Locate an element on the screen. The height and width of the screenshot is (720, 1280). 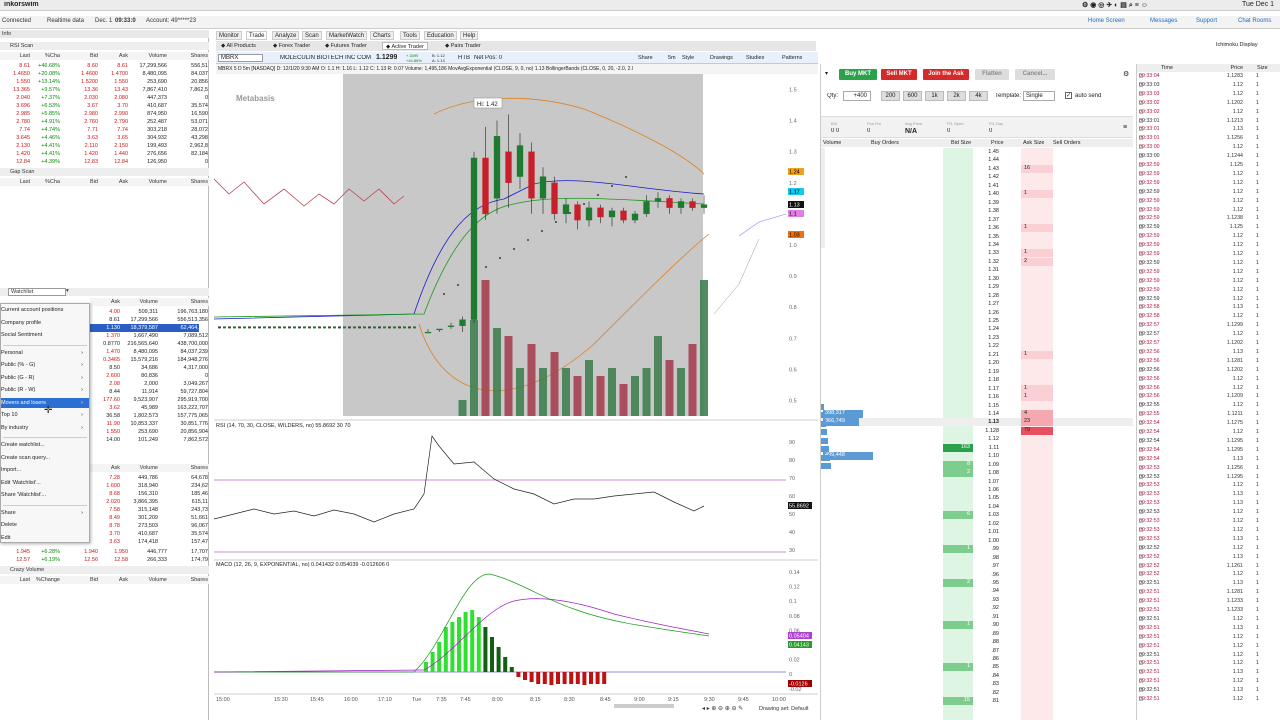
table-row: 2.040 +7.37% 2.030 2.080 447,373 0 is located at coordinates (104, 98).